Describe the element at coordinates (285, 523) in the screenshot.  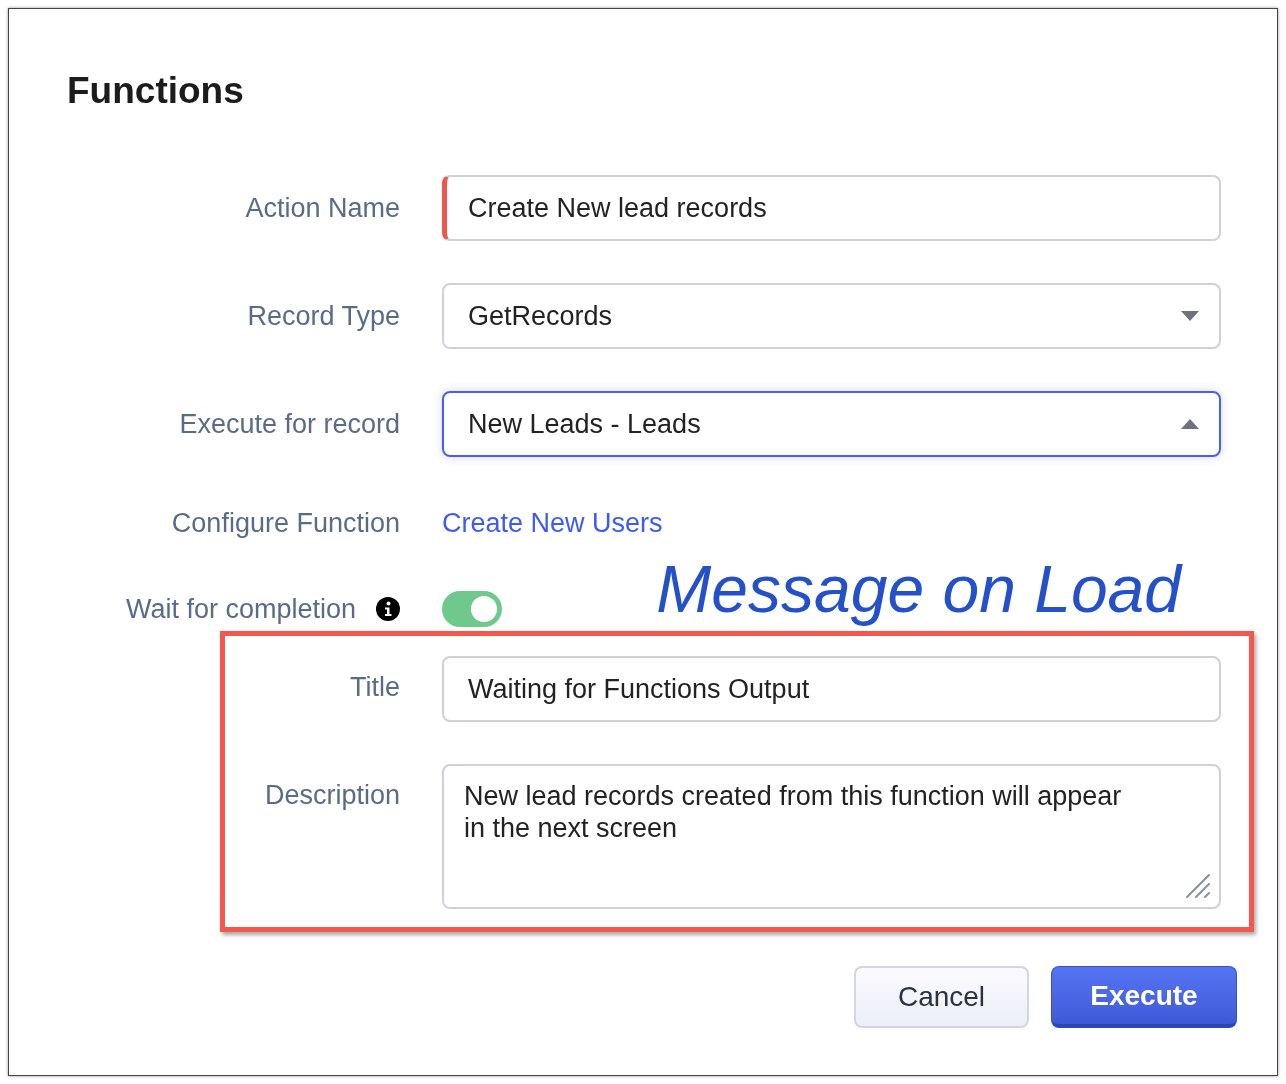
I see `field-label: Configure Function` at that location.